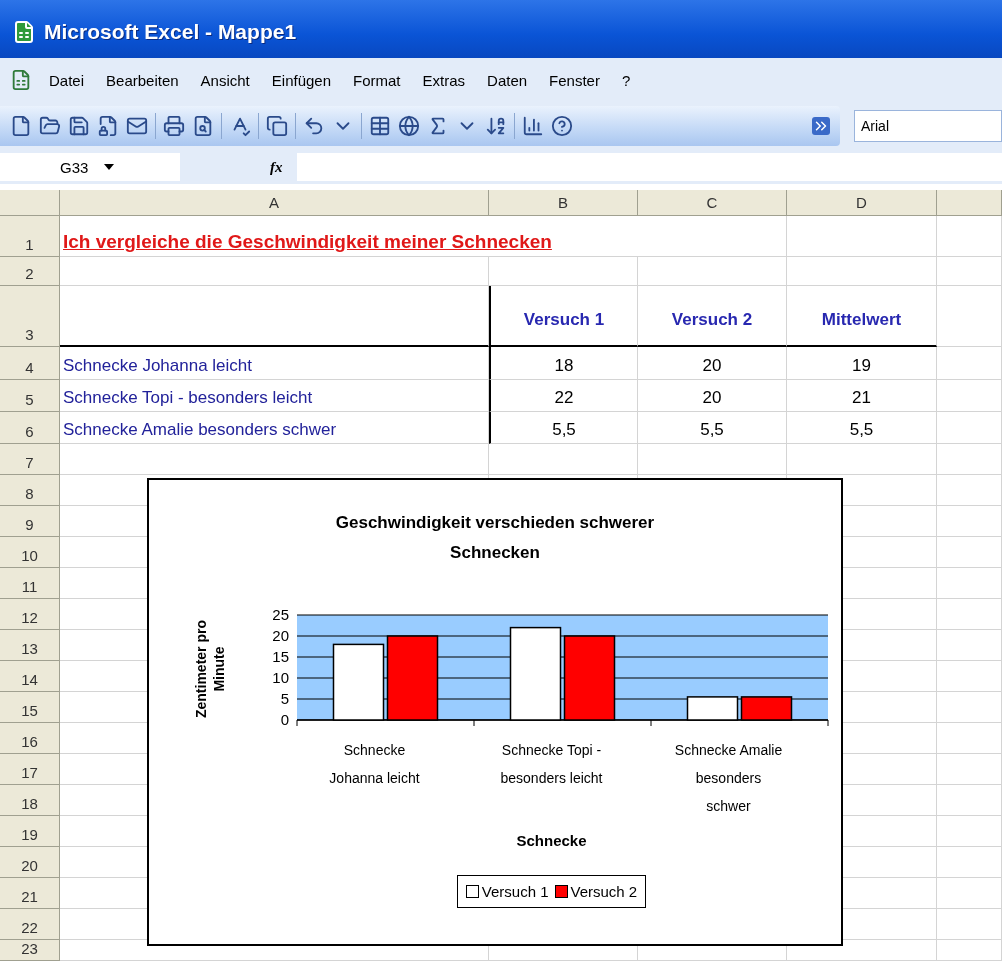 The image size is (1002, 979). I want to click on toolbar-overflow-icon, so click(821, 126).